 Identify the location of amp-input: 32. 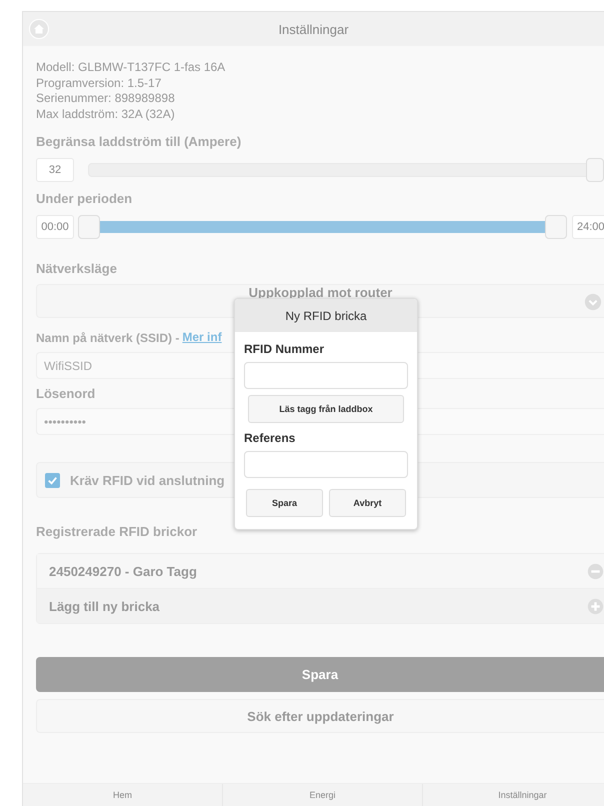
(55, 170).